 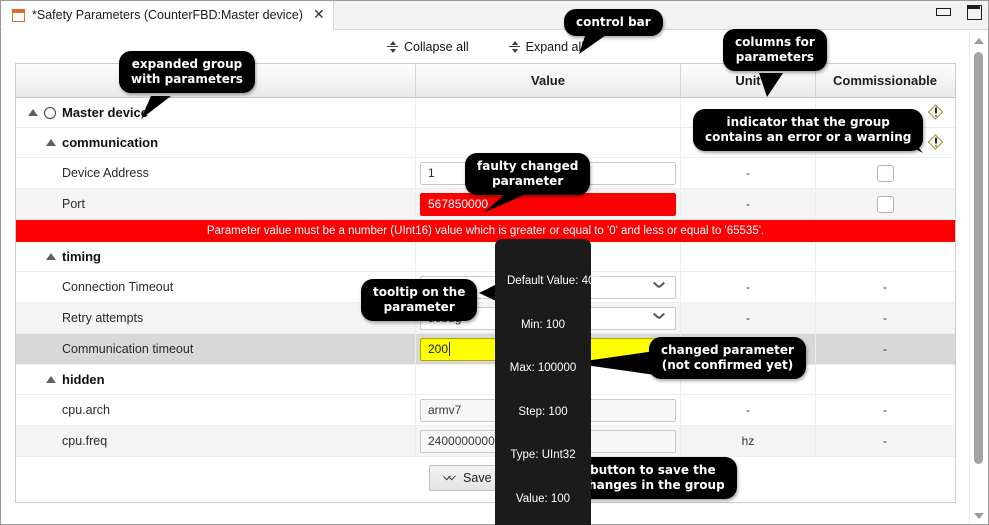 What do you see at coordinates (216, 318) in the screenshot?
I see `parameter-name-cell: Retry attempts` at bounding box center [216, 318].